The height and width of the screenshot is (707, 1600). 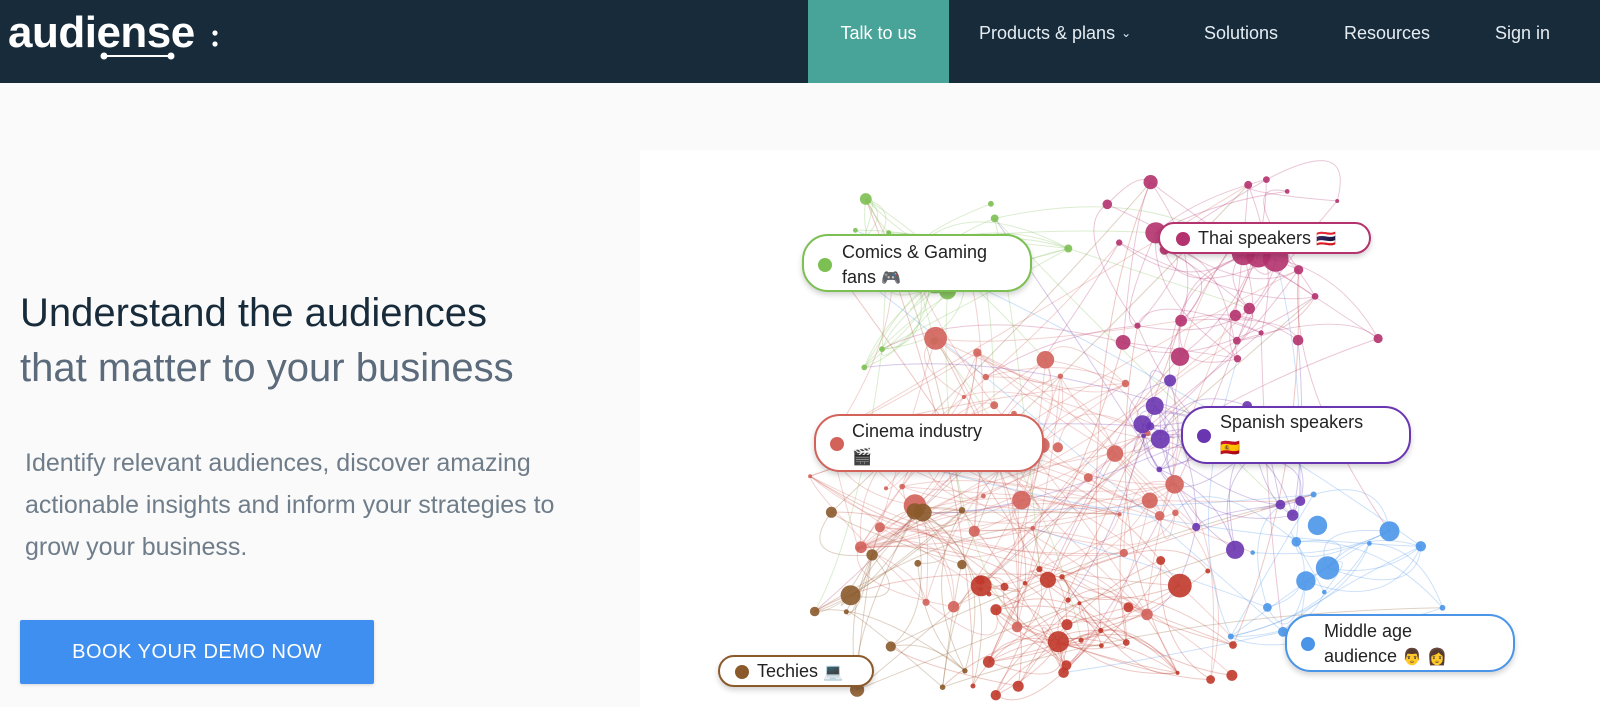 What do you see at coordinates (1292, 434) in the screenshot?
I see `cluster-label-text: Spanish speakers 🇪🇸` at bounding box center [1292, 434].